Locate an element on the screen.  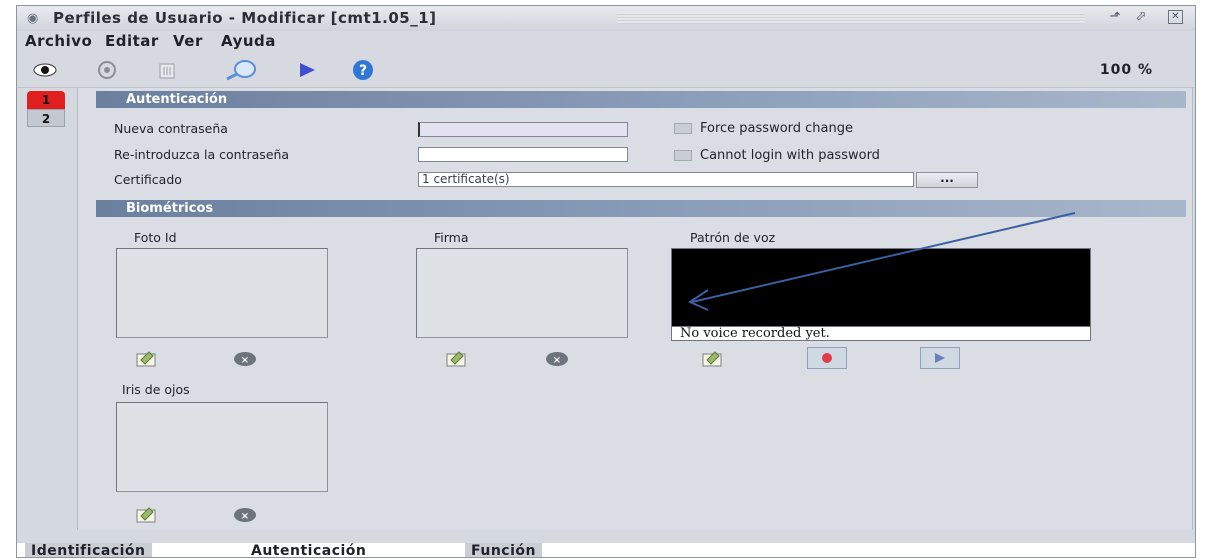
trash-icon is located at coordinates (167, 70).